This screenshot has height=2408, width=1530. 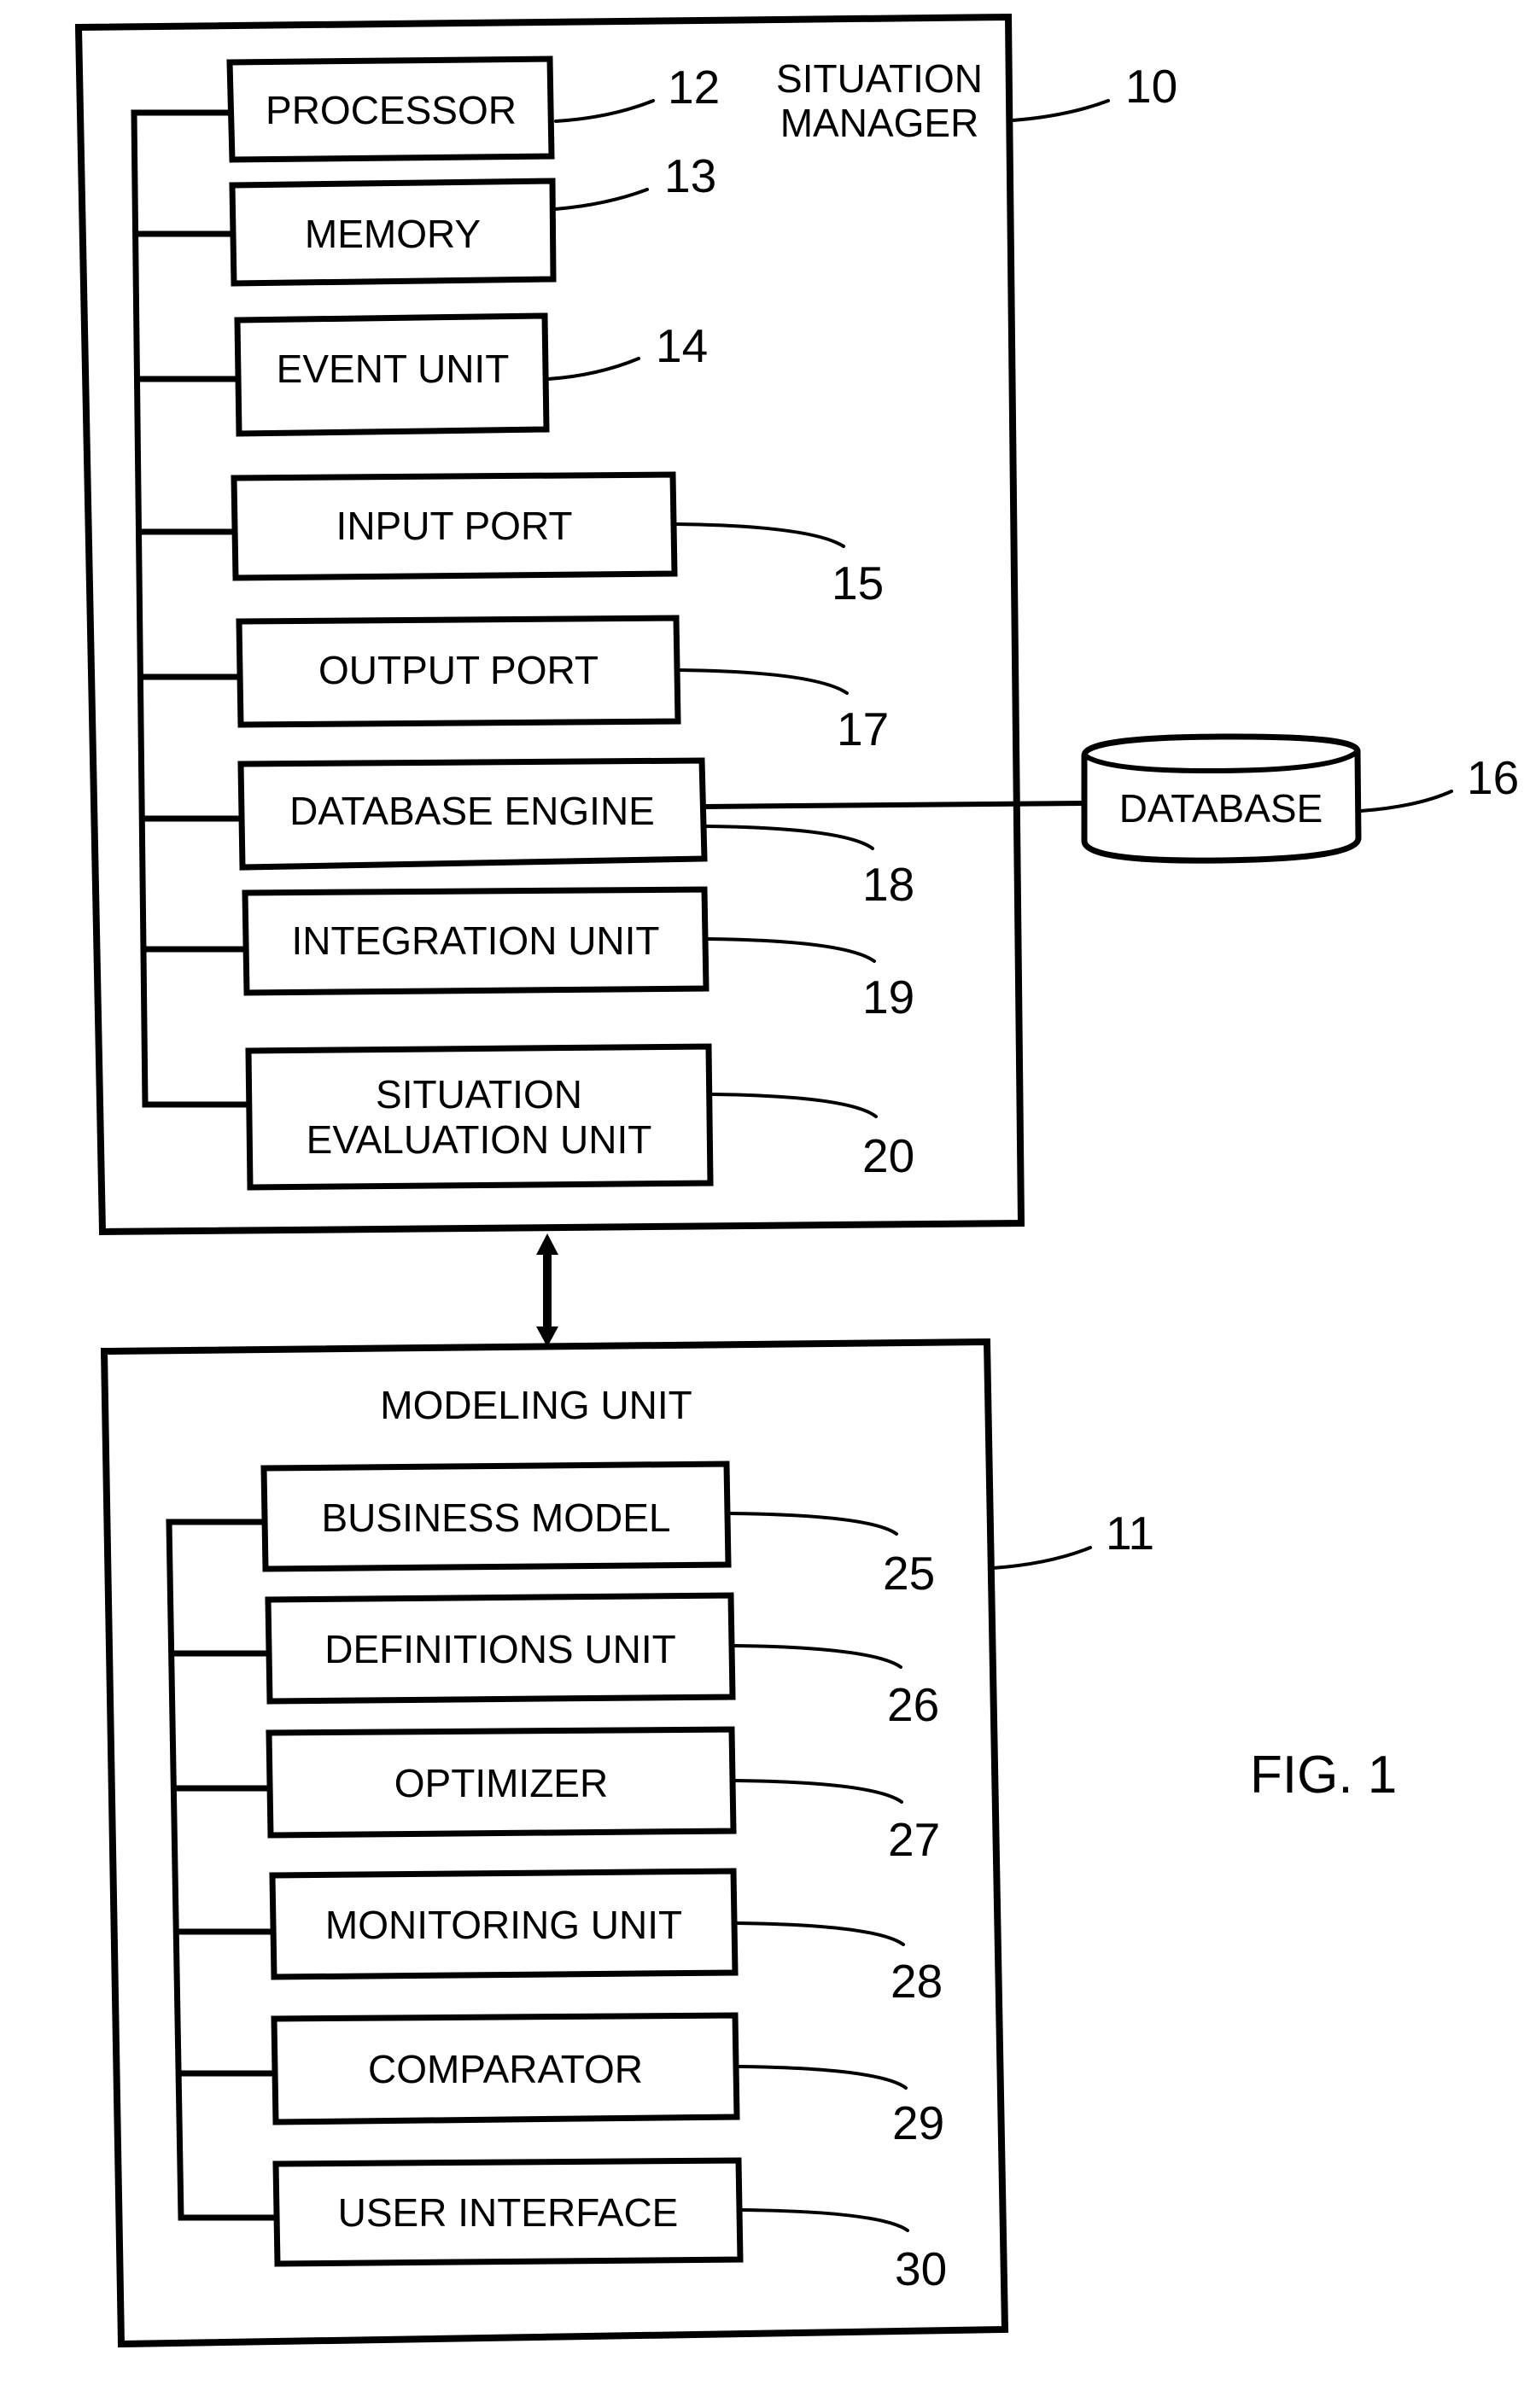 I want to click on ref-label-13: 13, so click(x=690, y=175).